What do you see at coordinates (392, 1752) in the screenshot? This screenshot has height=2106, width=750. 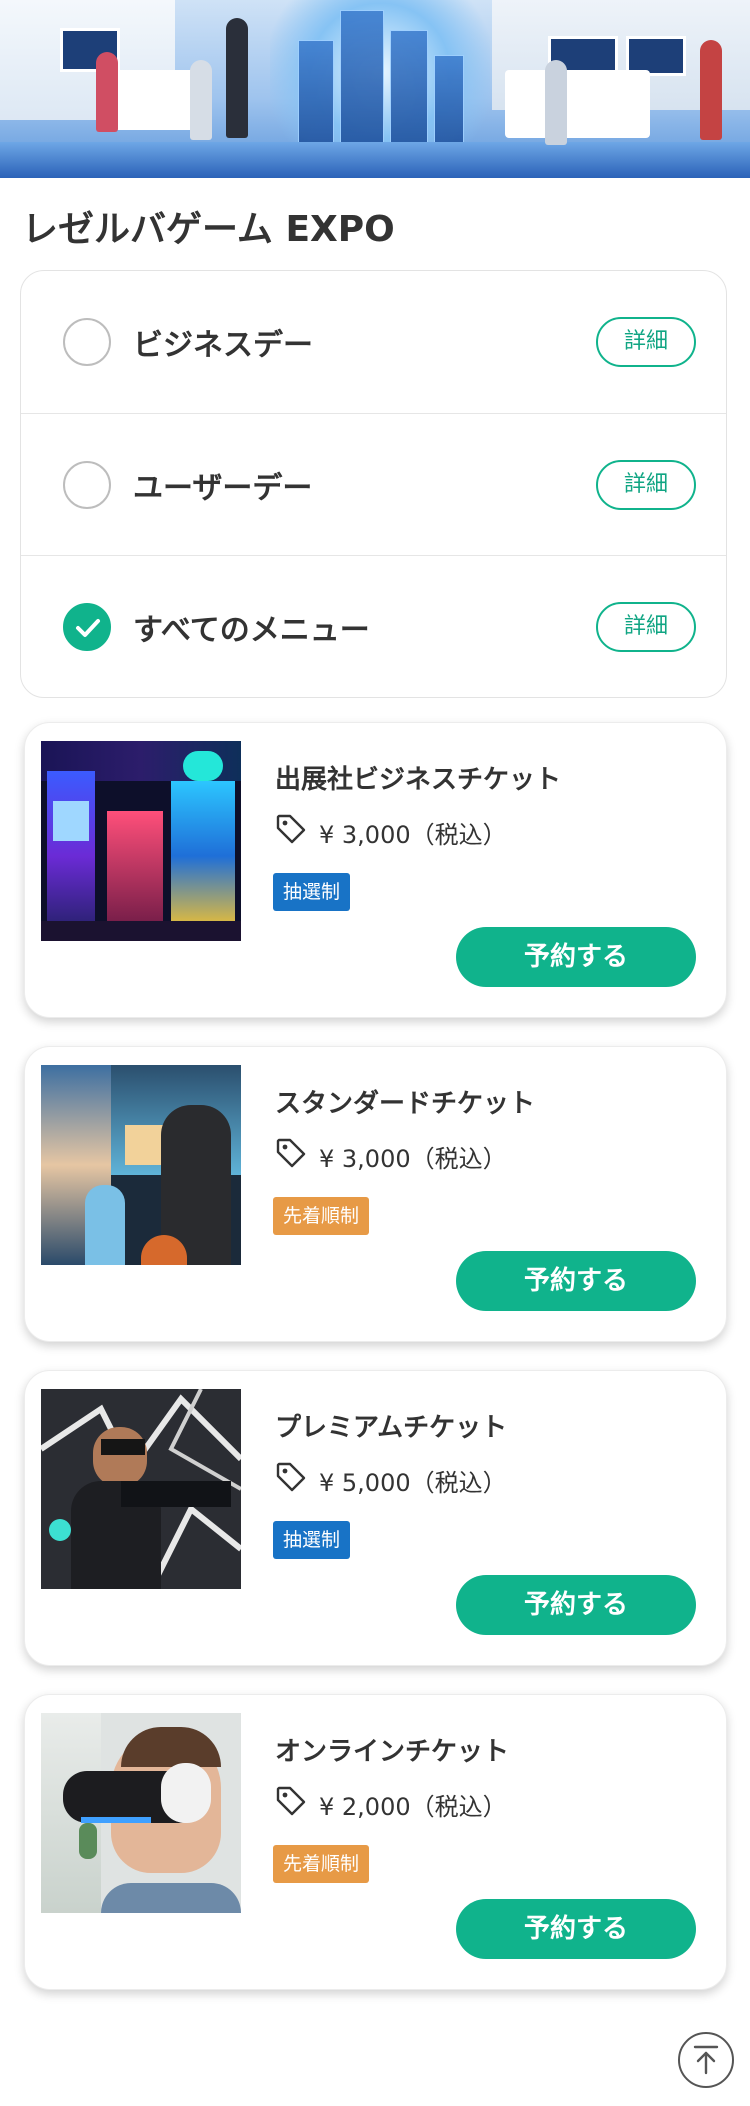 I see `ticket-name: オンラインチケット` at bounding box center [392, 1752].